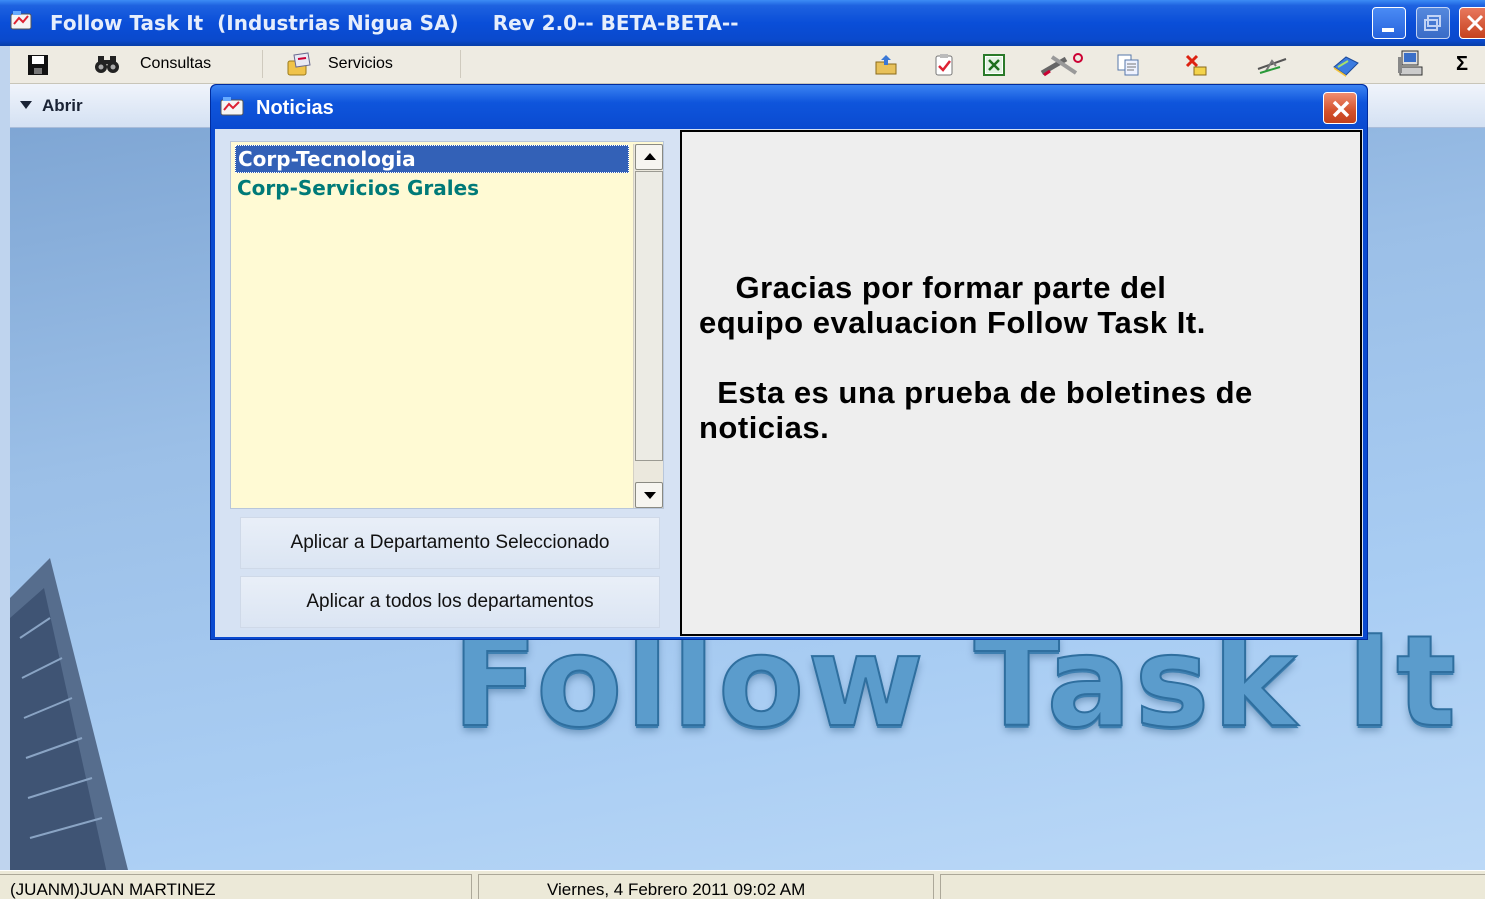 This screenshot has height=899, width=1485. I want to click on arrow-down-icon, so click(650, 495).